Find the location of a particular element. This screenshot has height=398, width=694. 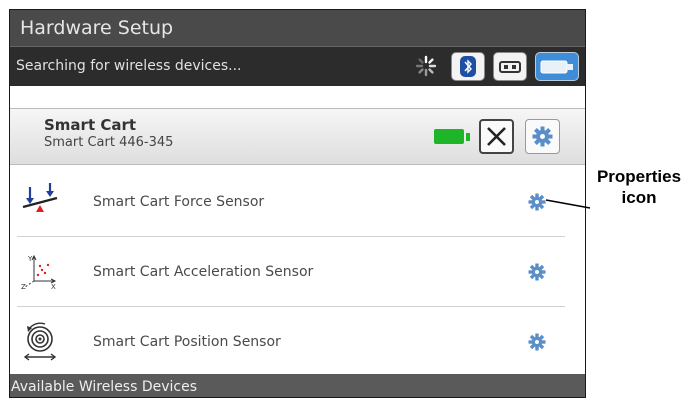

available-devices-label: Available Wireless Devices is located at coordinates (104, 387).